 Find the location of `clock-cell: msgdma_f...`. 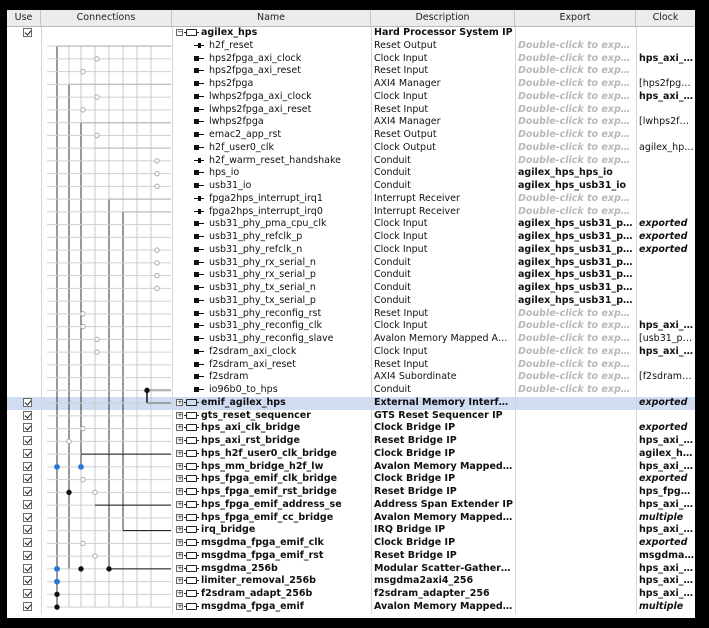

clock-cell: msgdma_f... is located at coordinates (666, 556).